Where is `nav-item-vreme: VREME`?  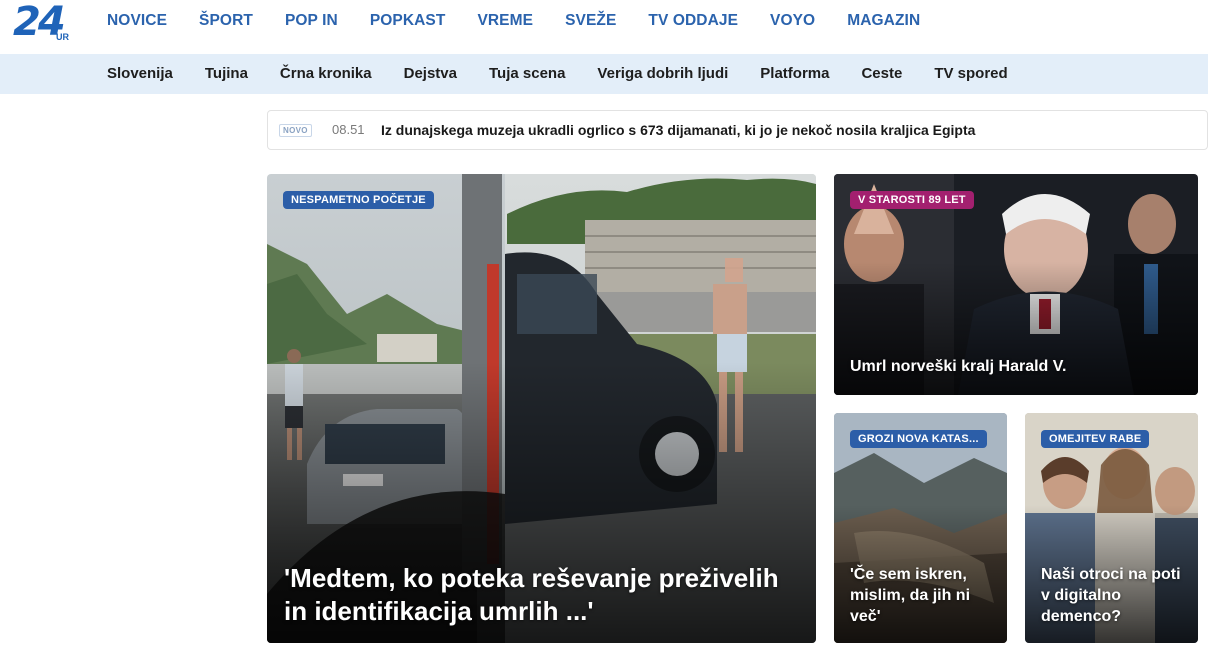 nav-item-vreme: VREME is located at coordinates (505, 21).